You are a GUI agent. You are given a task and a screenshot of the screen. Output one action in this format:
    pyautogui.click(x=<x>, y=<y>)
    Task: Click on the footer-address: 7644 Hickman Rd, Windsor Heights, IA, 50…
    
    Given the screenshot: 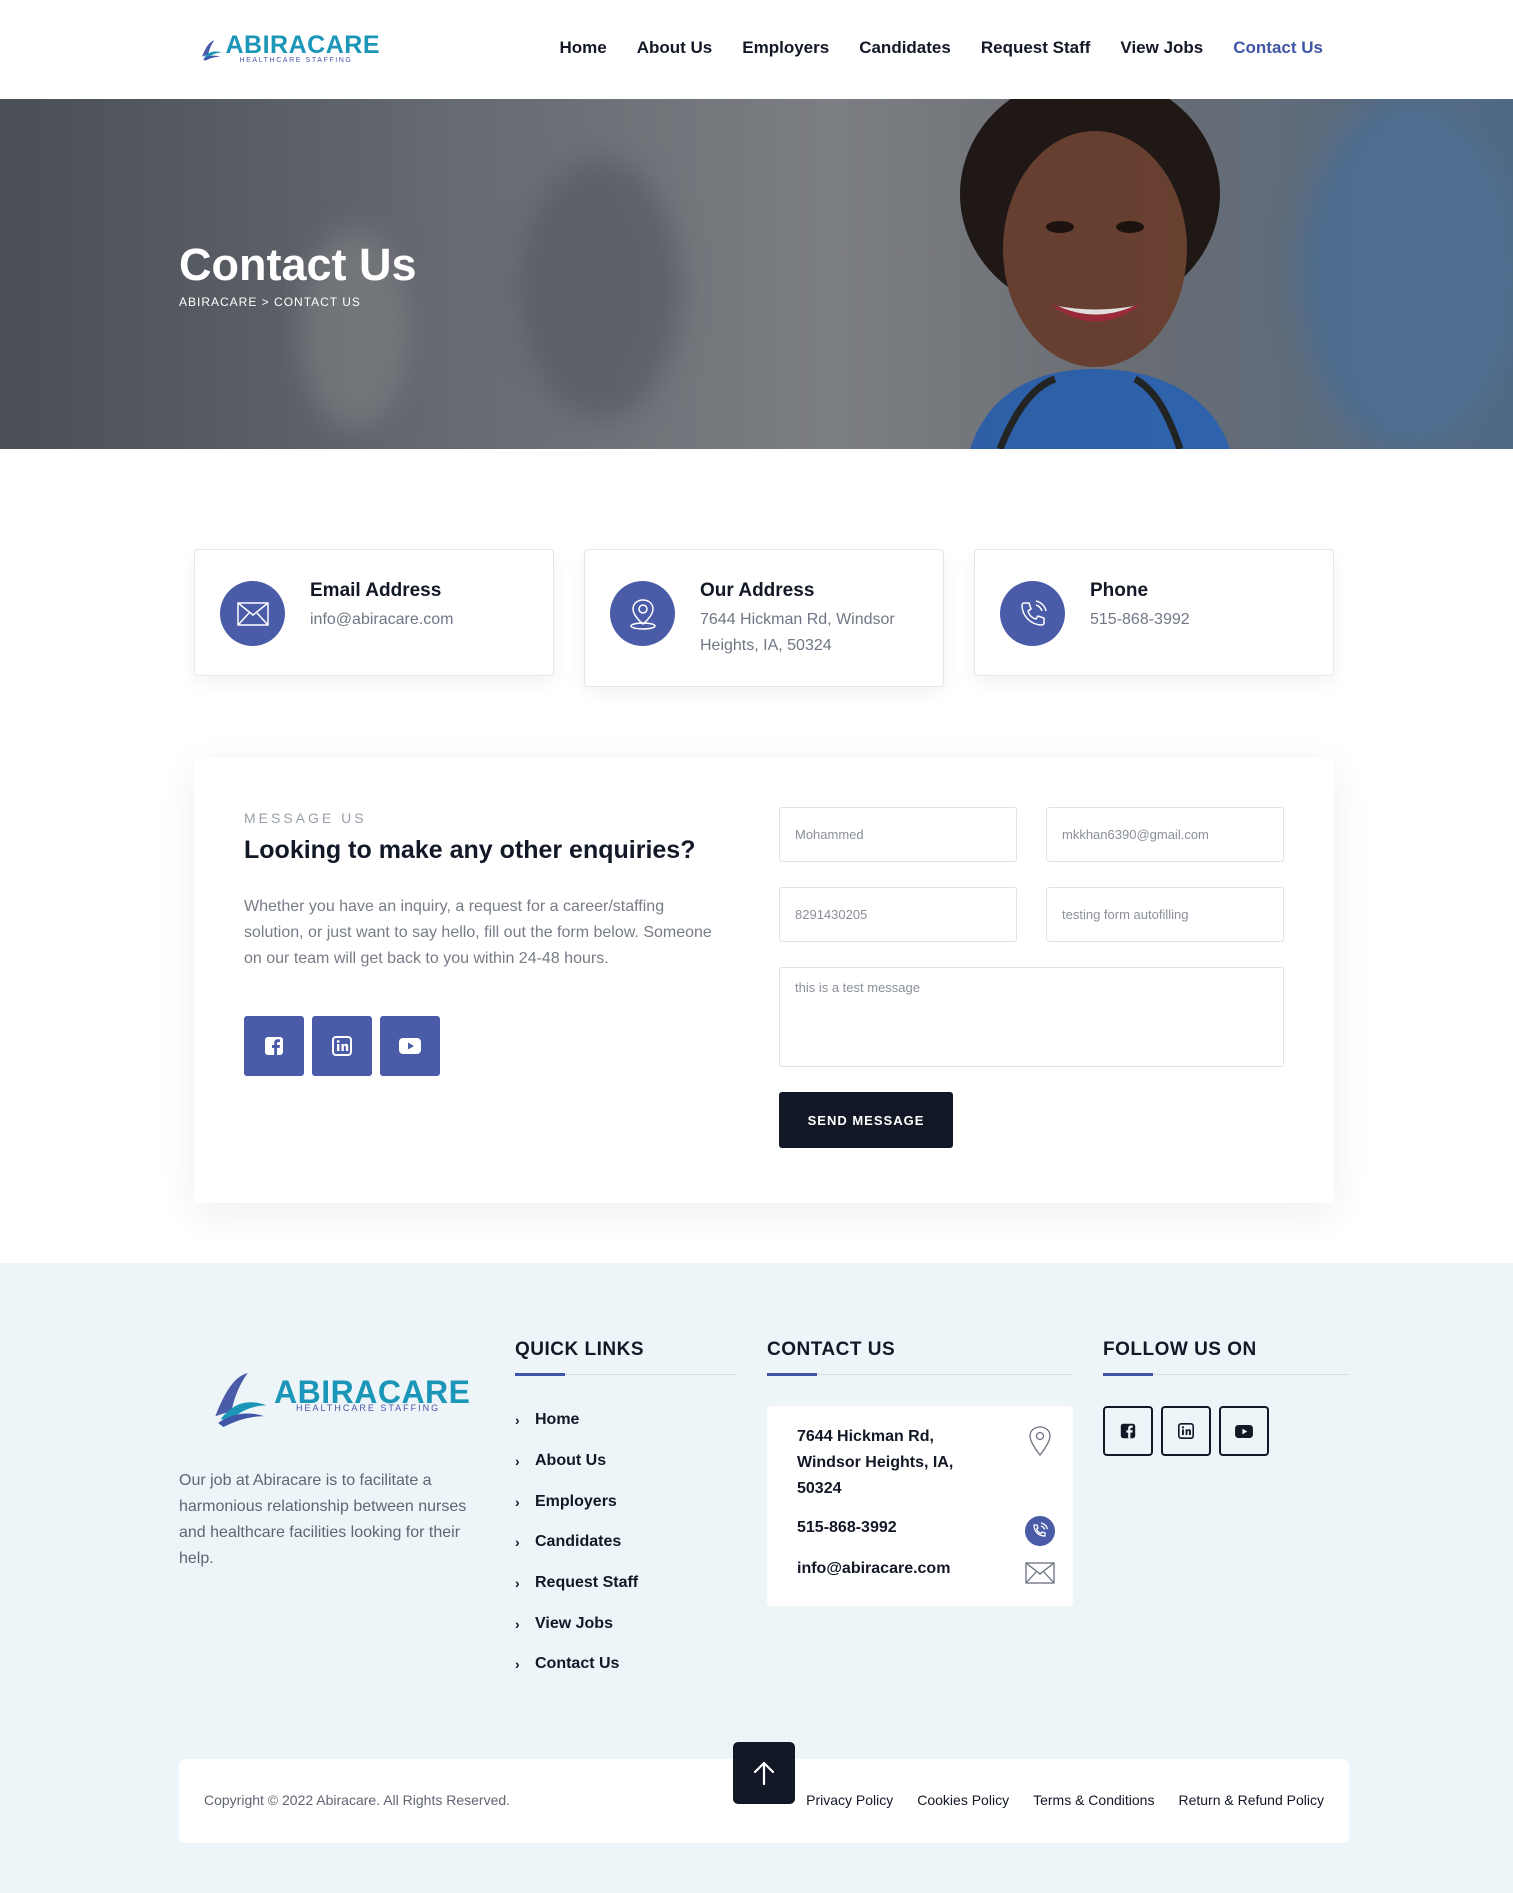 What is the action you would take?
    pyautogui.click(x=875, y=1462)
    